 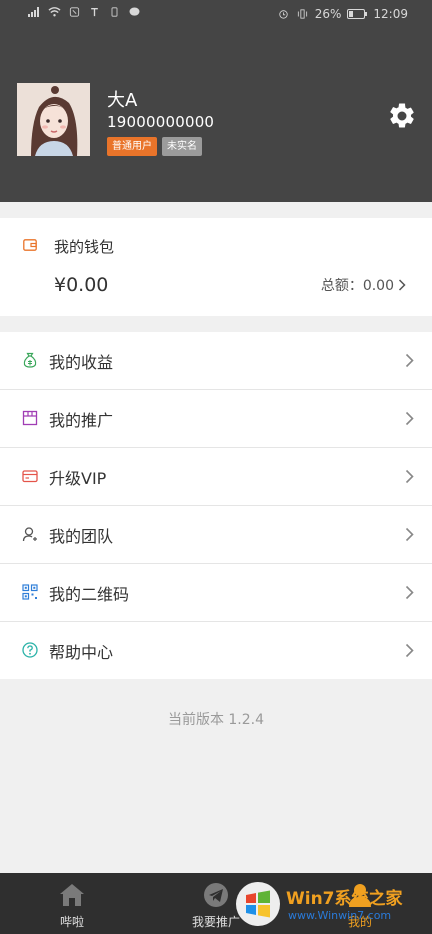 I want to click on menu-label-promotion: 我的推广, so click(x=81, y=420).